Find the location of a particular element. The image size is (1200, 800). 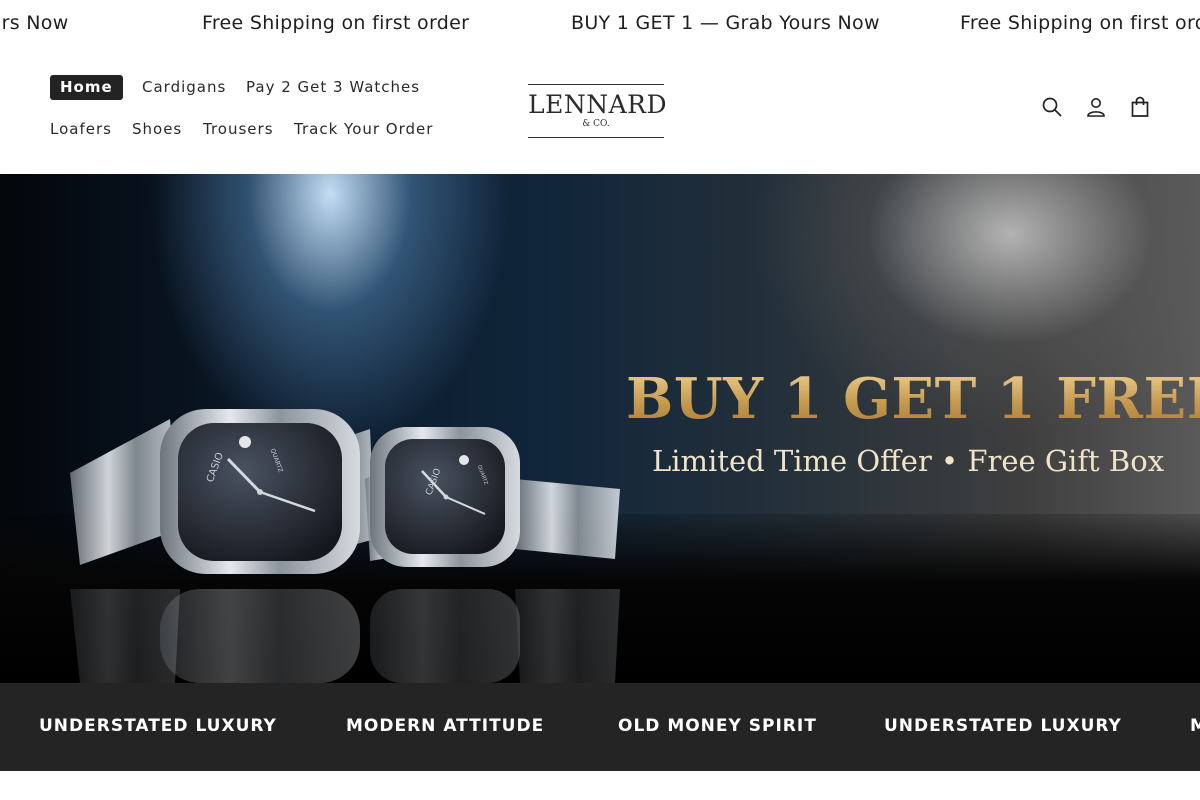

nav-trousers: Trousers is located at coordinates (238, 129).